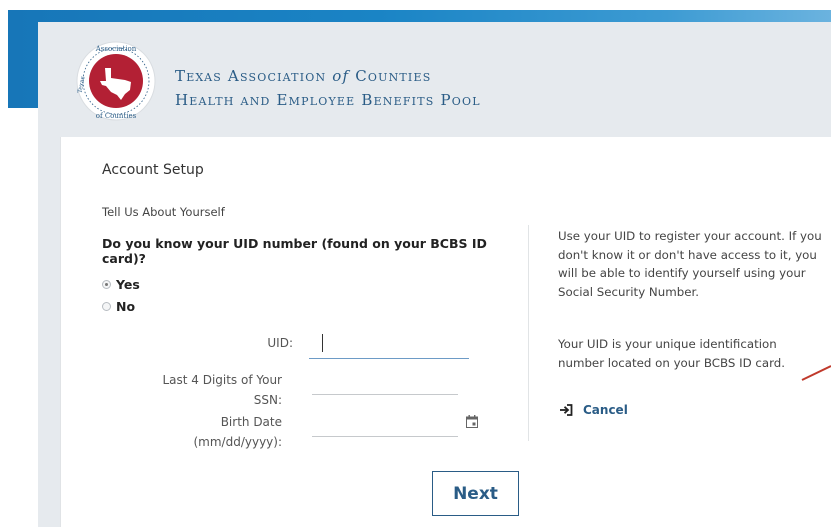 The image size is (831, 527). What do you see at coordinates (475, 493) in the screenshot?
I see `next-button: Next` at bounding box center [475, 493].